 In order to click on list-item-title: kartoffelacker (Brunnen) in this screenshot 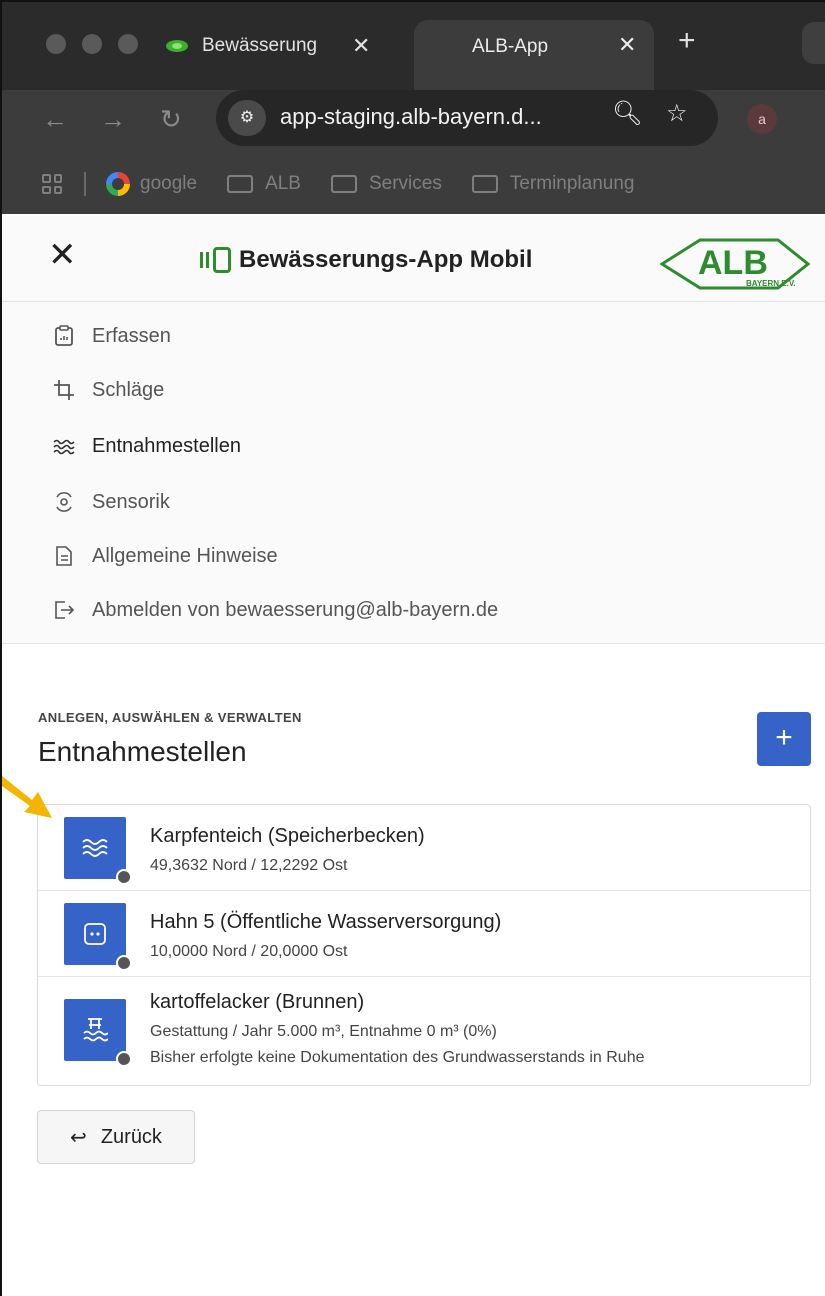, I will do `click(257, 1002)`.